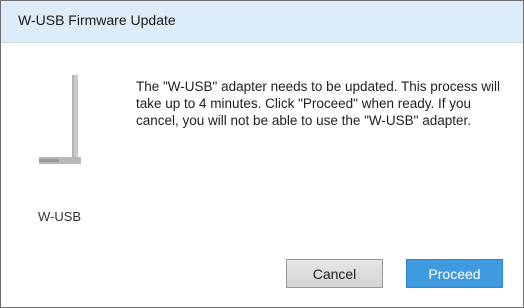 The width and height of the screenshot is (524, 308). I want to click on window-title: W-USB Firmware Update, so click(97, 20).